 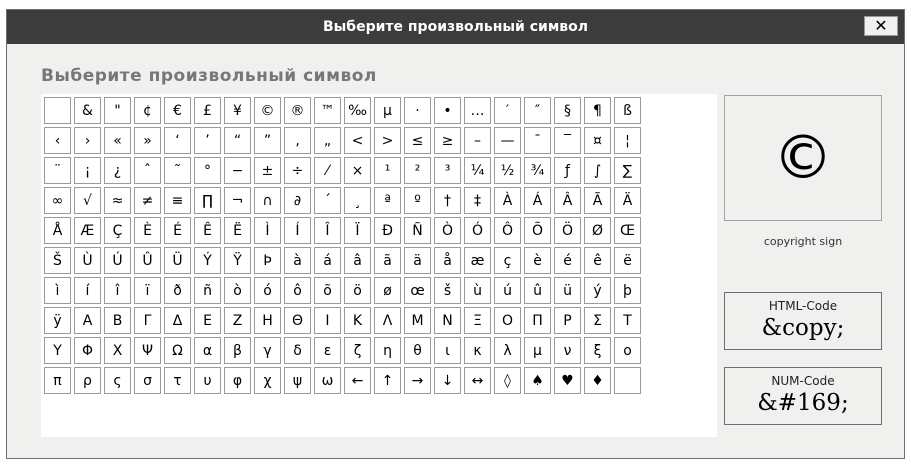 I want to click on symbol-cell: ¨, so click(x=57, y=170).